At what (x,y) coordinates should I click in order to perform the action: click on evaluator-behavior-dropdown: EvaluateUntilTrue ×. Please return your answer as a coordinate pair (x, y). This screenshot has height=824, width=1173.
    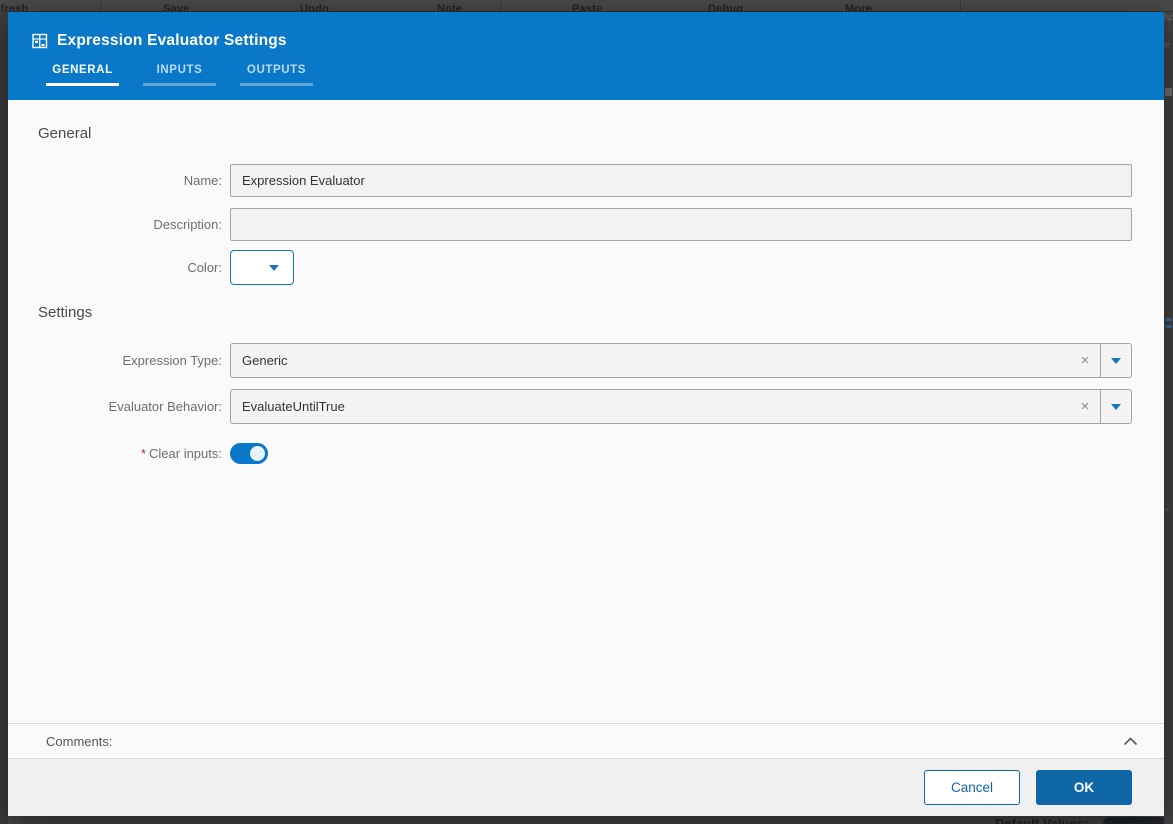
    Looking at the image, I should click on (681, 406).